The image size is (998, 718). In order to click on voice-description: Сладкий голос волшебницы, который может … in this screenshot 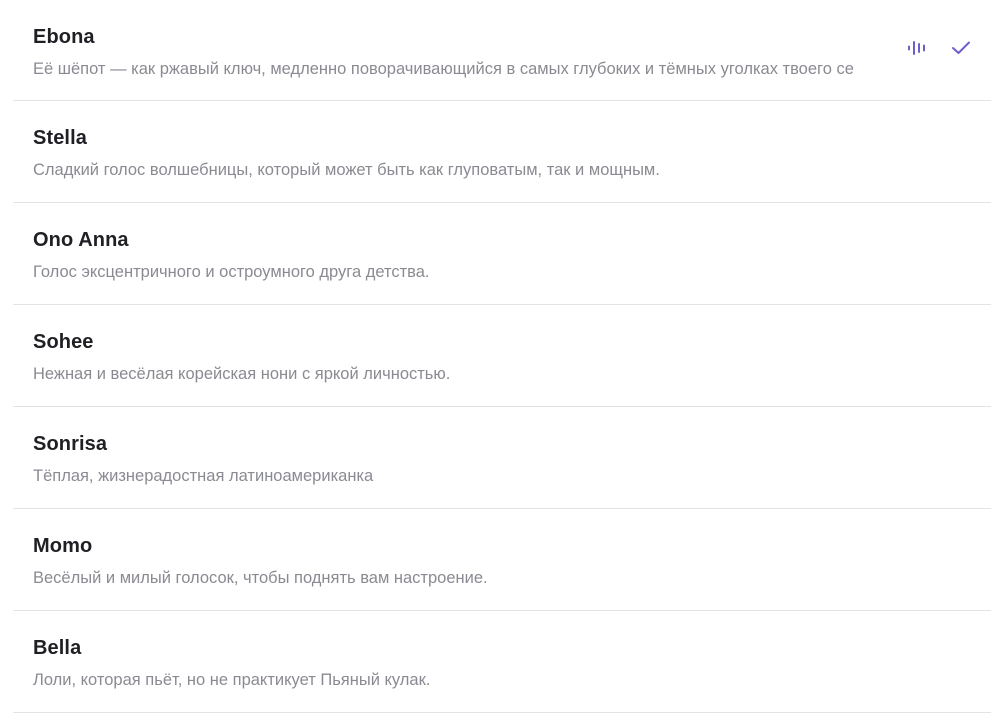, I will do `click(346, 170)`.